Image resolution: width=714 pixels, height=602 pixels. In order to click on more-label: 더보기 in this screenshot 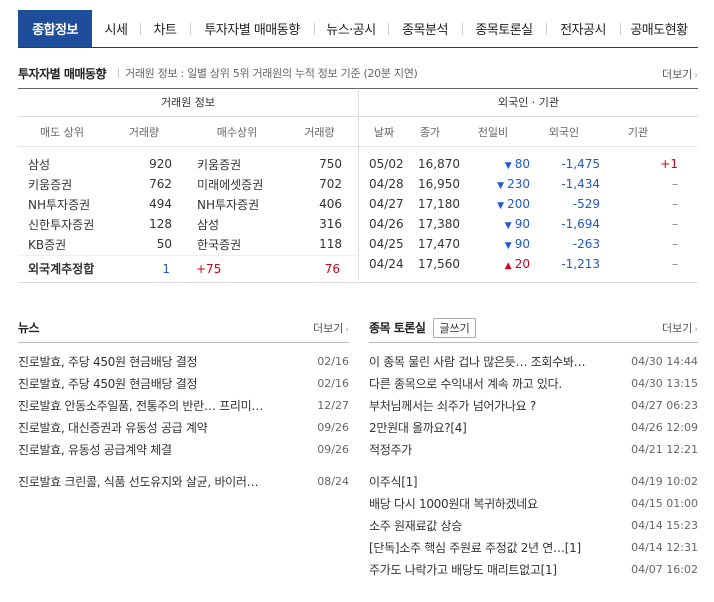, I will do `click(677, 328)`.